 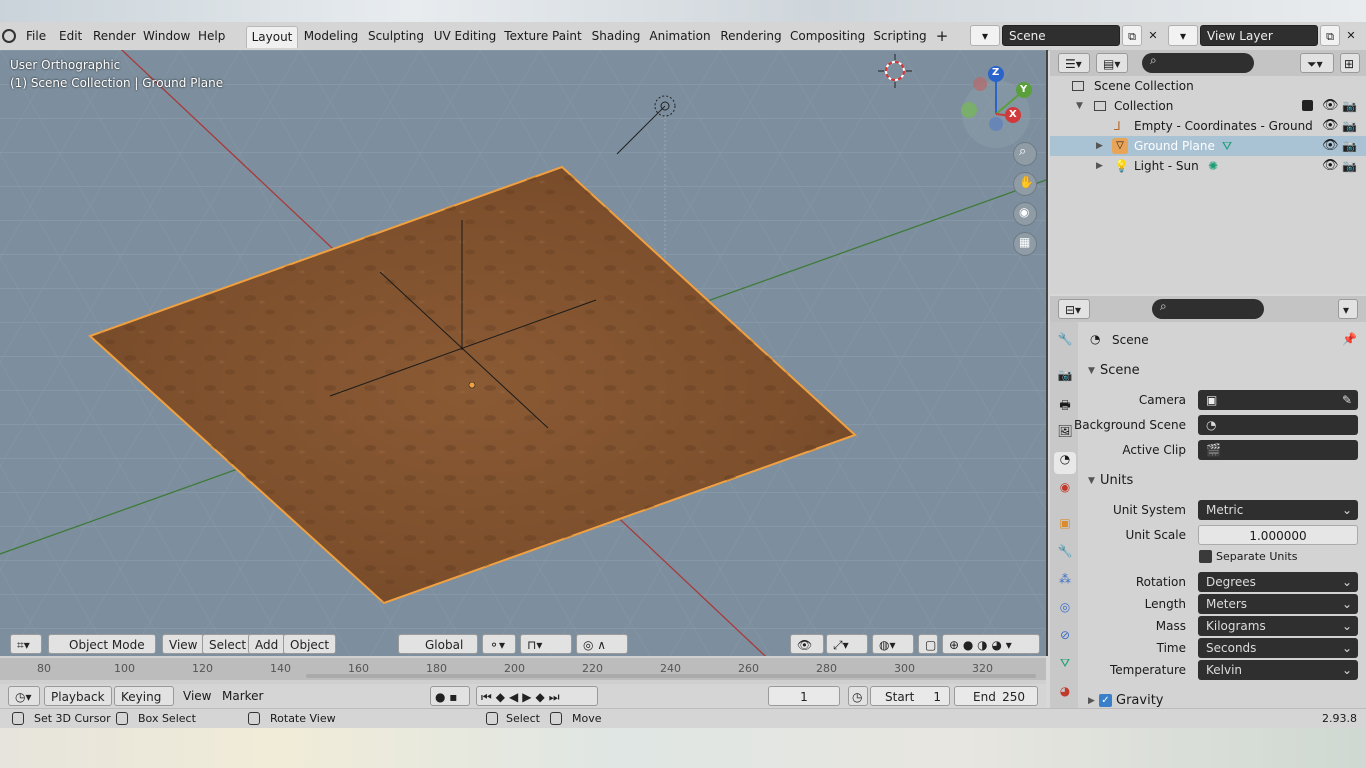 What do you see at coordinates (807, 644) in the screenshot?
I see `visibility-button: 👁▾` at bounding box center [807, 644].